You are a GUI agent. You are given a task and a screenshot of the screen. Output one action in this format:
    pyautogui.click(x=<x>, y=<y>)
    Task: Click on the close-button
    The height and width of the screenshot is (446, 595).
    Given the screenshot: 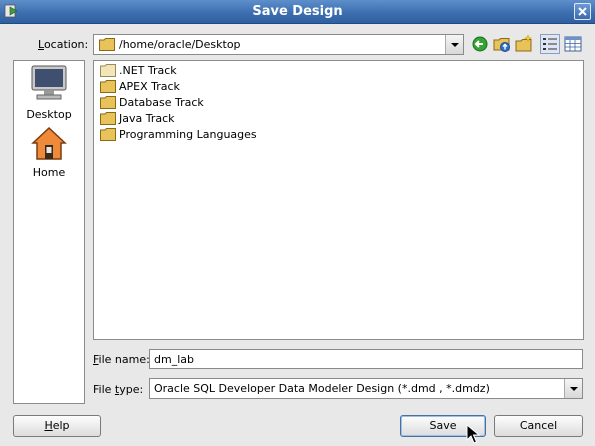 What is the action you would take?
    pyautogui.click(x=582, y=11)
    